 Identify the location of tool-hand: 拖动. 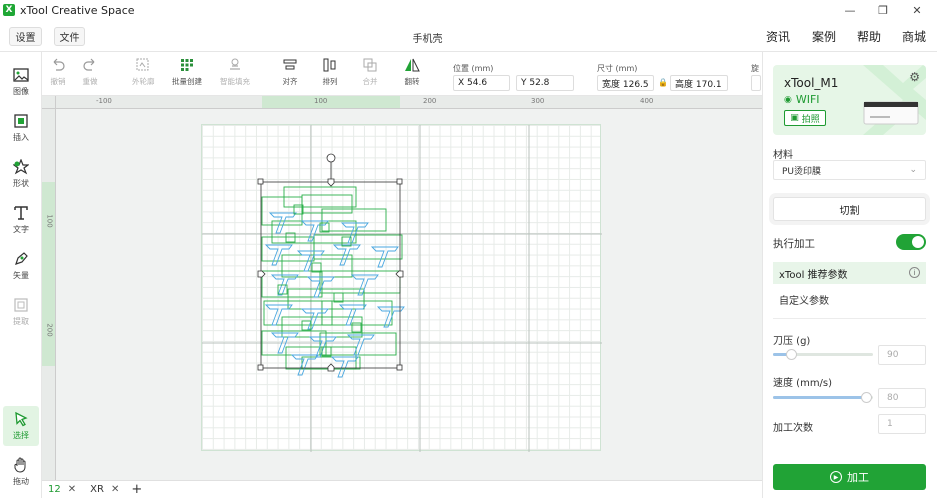
(21, 472).